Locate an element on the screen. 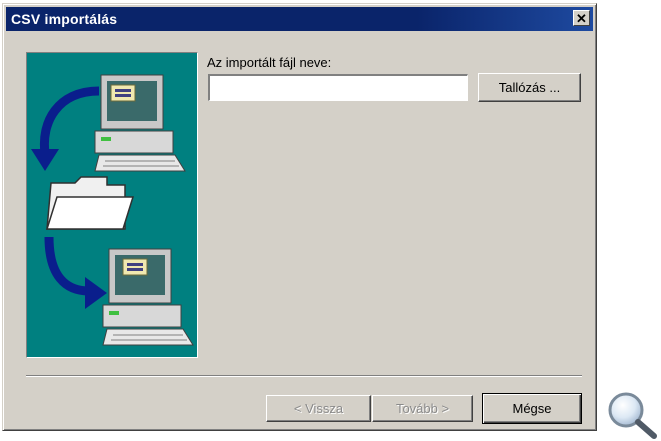 The width and height of the screenshot is (661, 441). magnifier-icon is located at coordinates (632, 415).